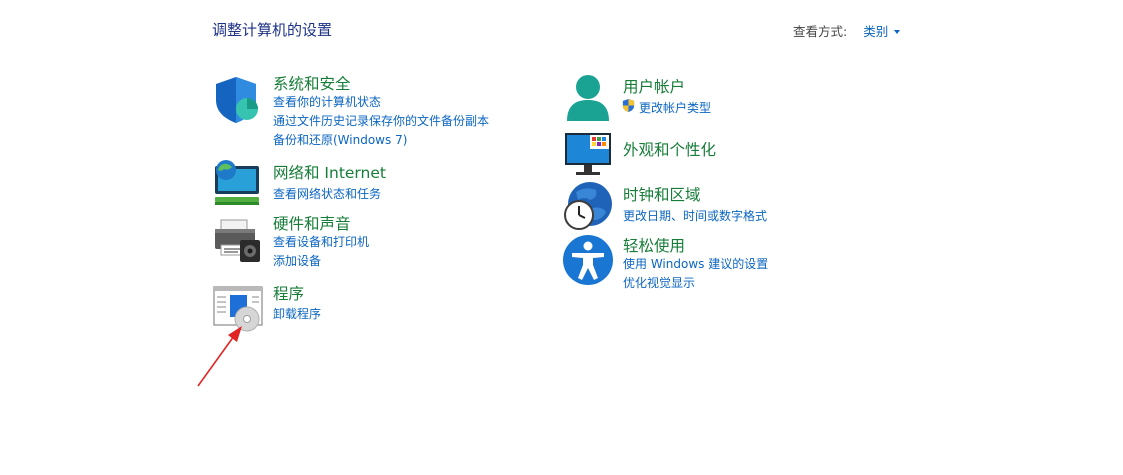 This screenshot has width=1123, height=475. What do you see at coordinates (732, 100) in the screenshot?
I see `category-user-accounts: 用户帐户 更改帐户类型` at bounding box center [732, 100].